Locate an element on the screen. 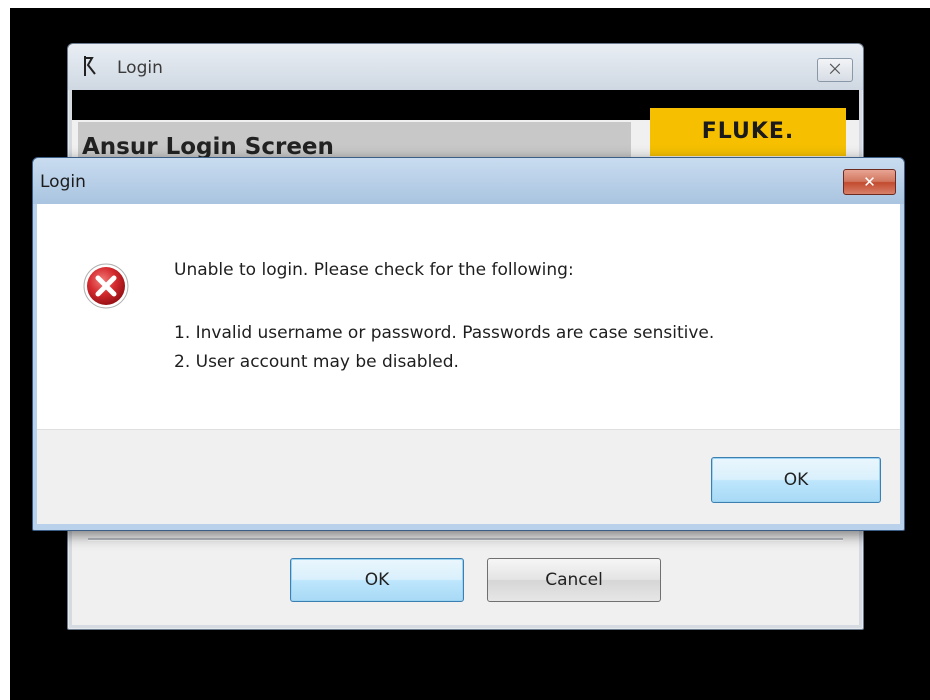  back-ok-button: OK is located at coordinates (377, 580).